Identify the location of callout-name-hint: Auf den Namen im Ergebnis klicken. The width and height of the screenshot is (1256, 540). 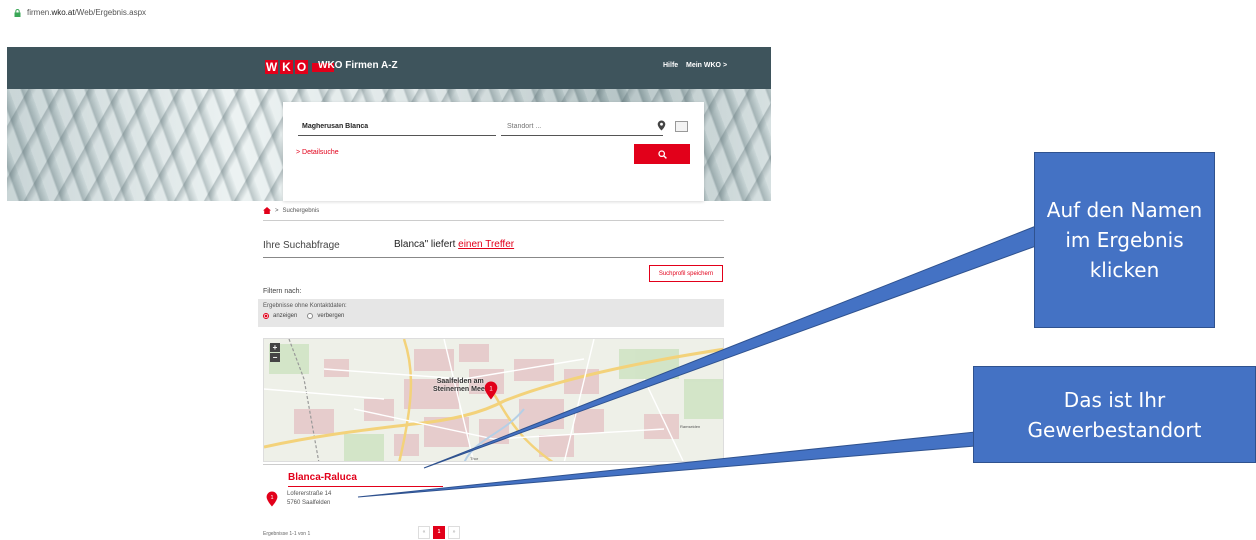
(1124, 240).